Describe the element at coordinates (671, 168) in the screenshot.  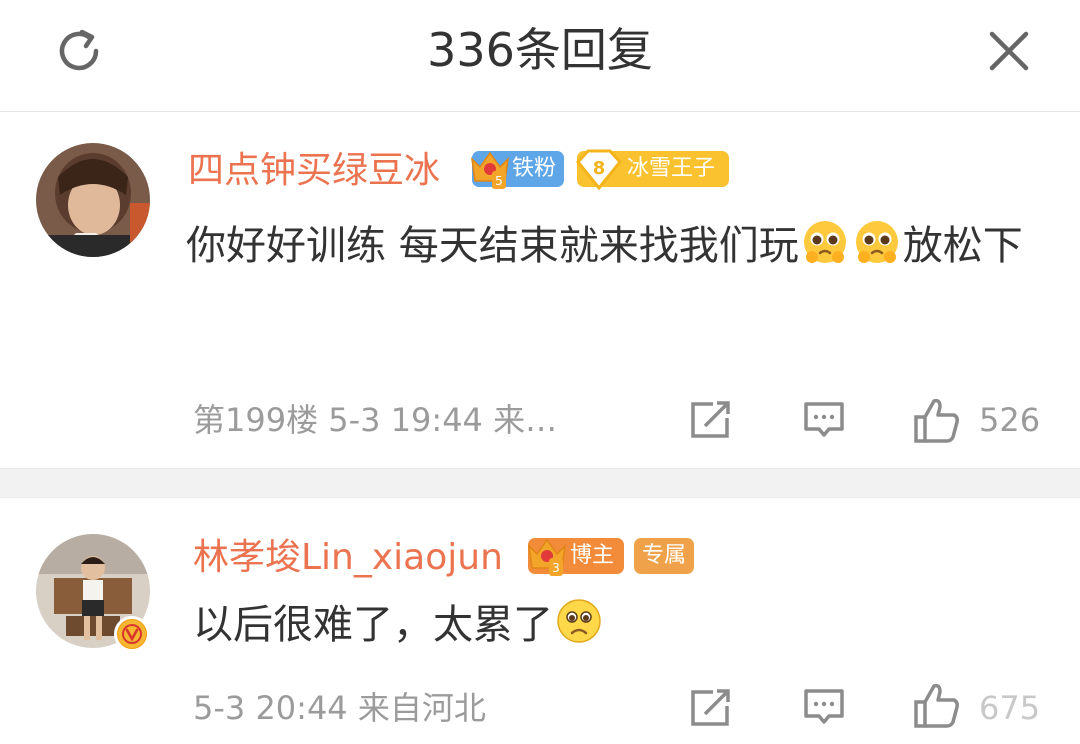
I see `badge-label: 冰雪王子` at that location.